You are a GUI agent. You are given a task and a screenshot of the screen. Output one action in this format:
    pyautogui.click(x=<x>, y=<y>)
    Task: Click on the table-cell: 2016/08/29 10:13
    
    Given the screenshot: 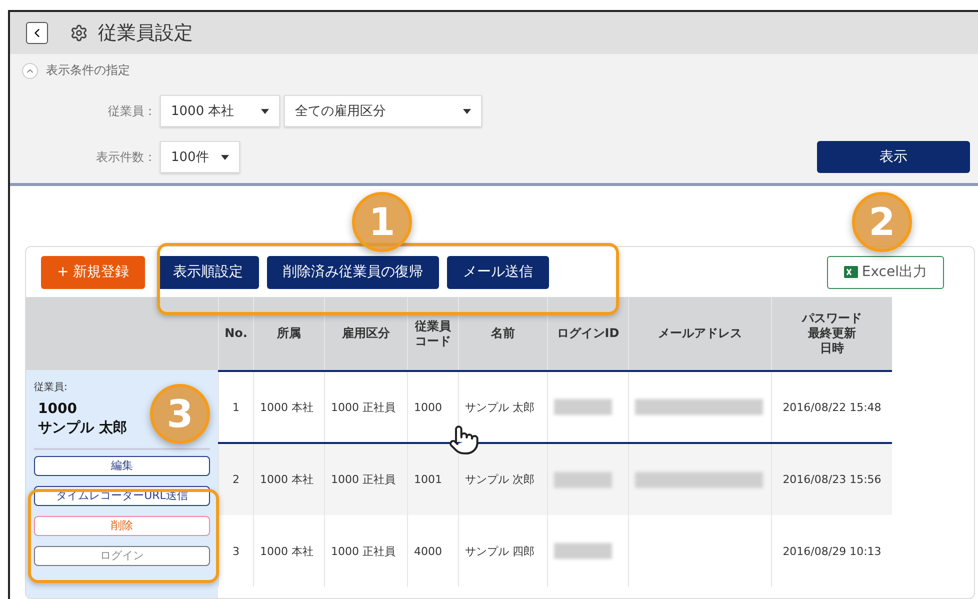 What is the action you would take?
    pyautogui.click(x=832, y=551)
    